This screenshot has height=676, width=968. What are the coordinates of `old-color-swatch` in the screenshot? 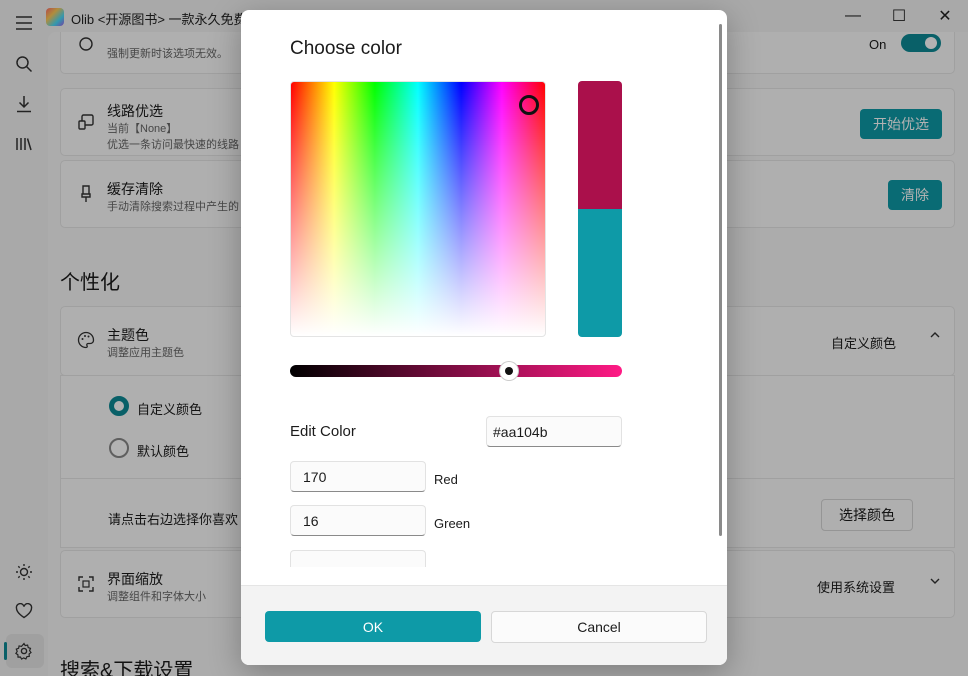 It's located at (600, 273).